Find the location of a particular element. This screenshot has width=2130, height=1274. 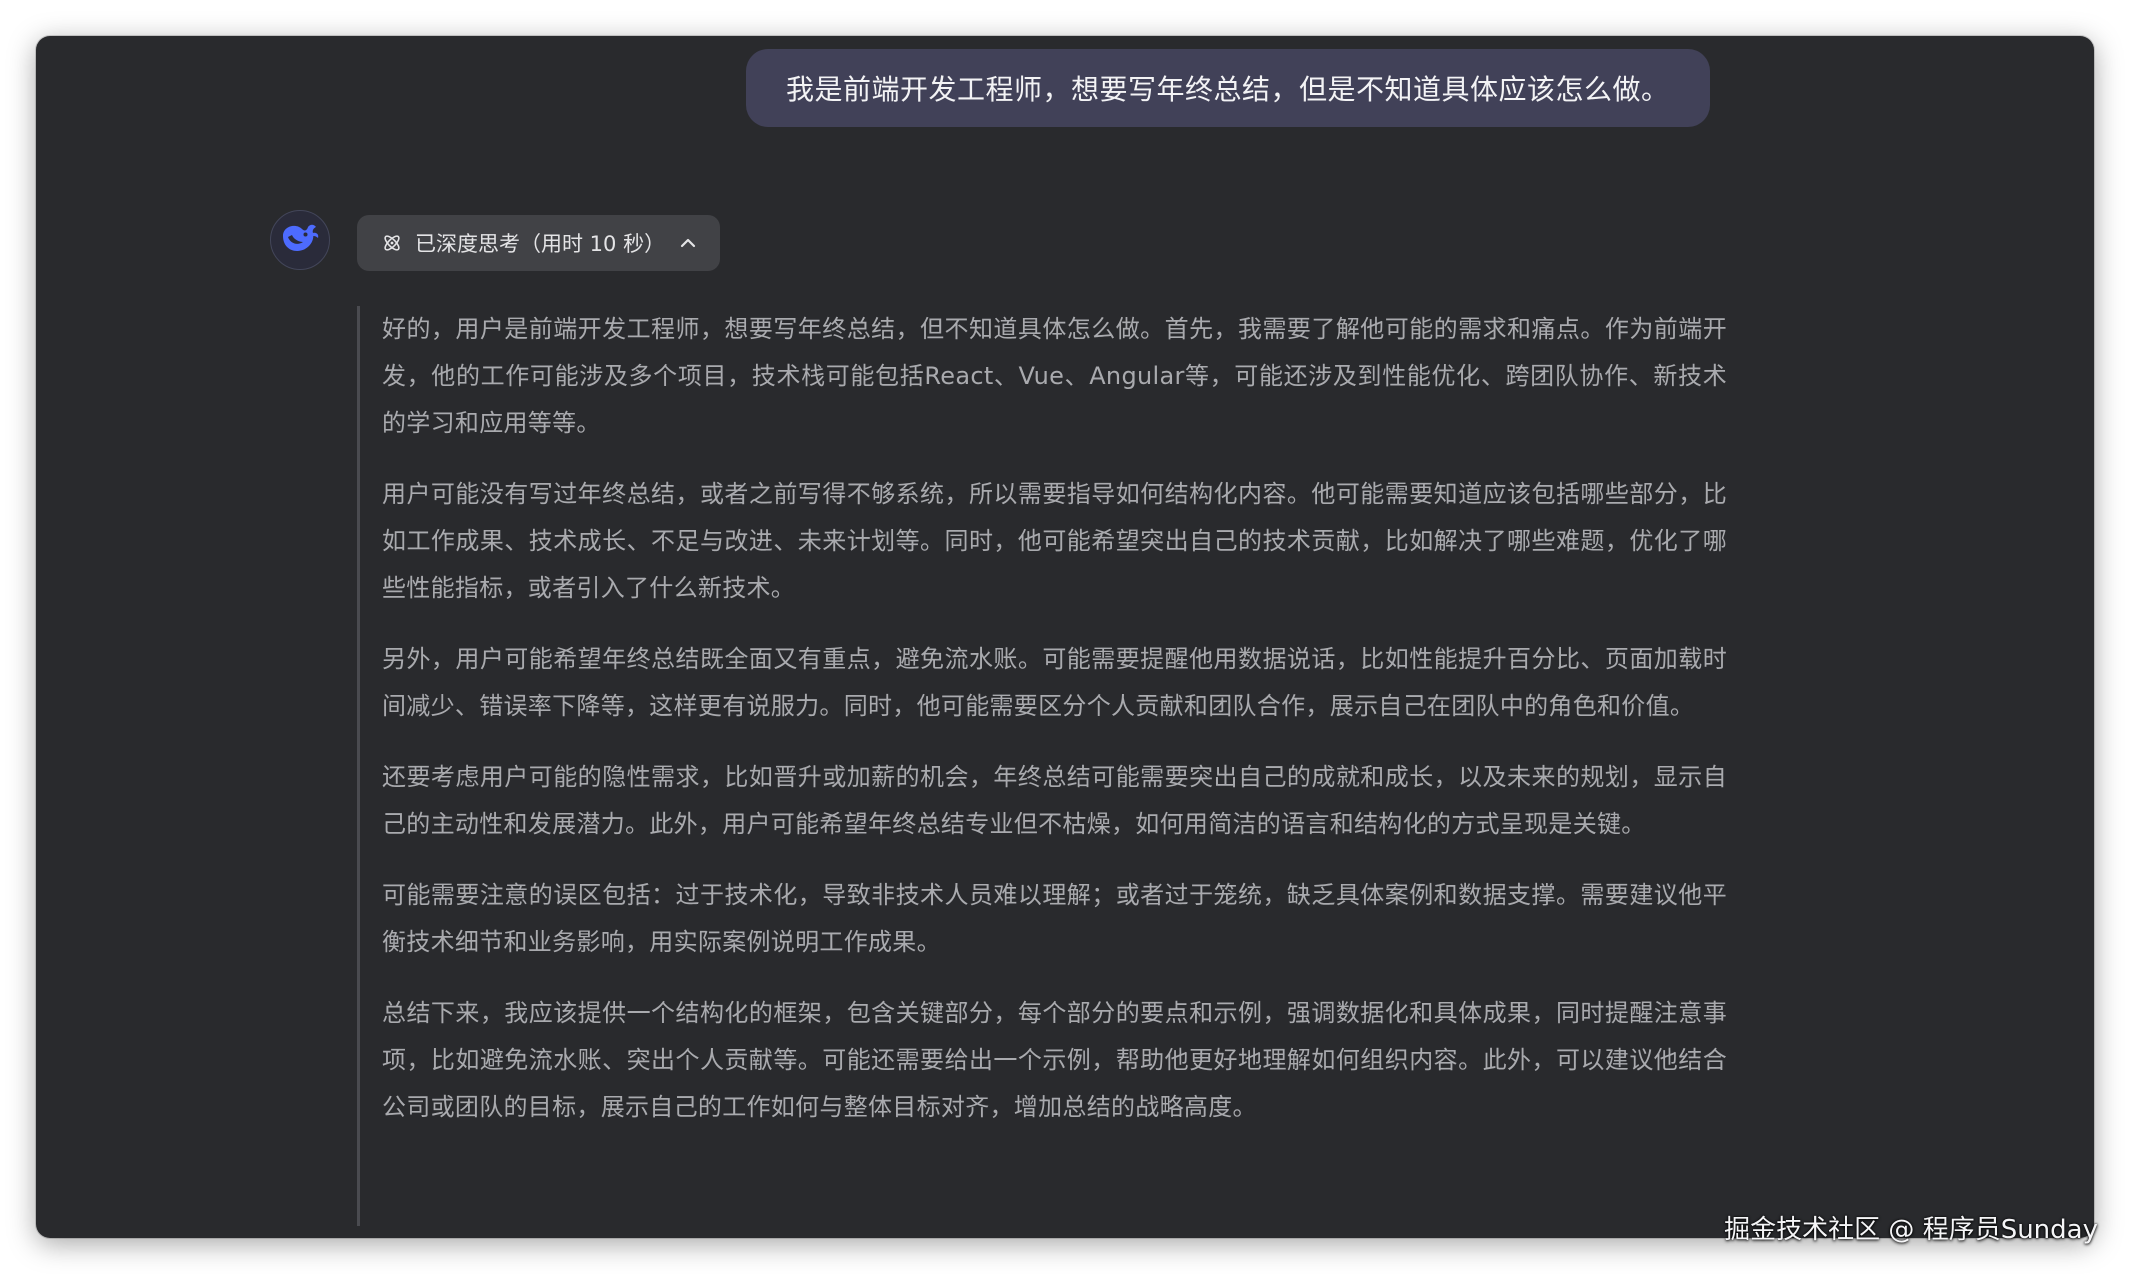

deep-think-toggle-button: 已深度思考（用时 10 秒） is located at coordinates (538, 243).